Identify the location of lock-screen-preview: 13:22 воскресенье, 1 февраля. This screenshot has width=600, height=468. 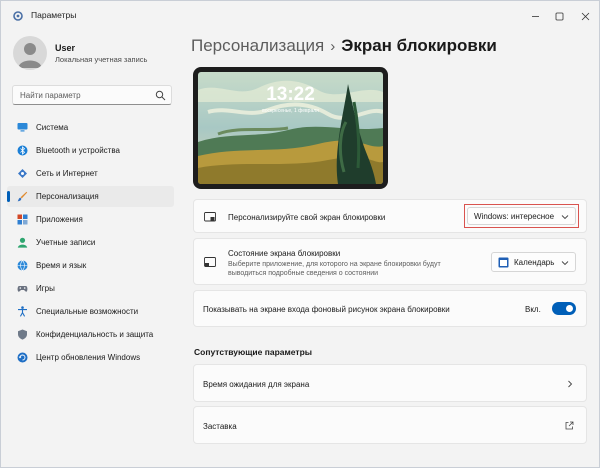
(290, 128).